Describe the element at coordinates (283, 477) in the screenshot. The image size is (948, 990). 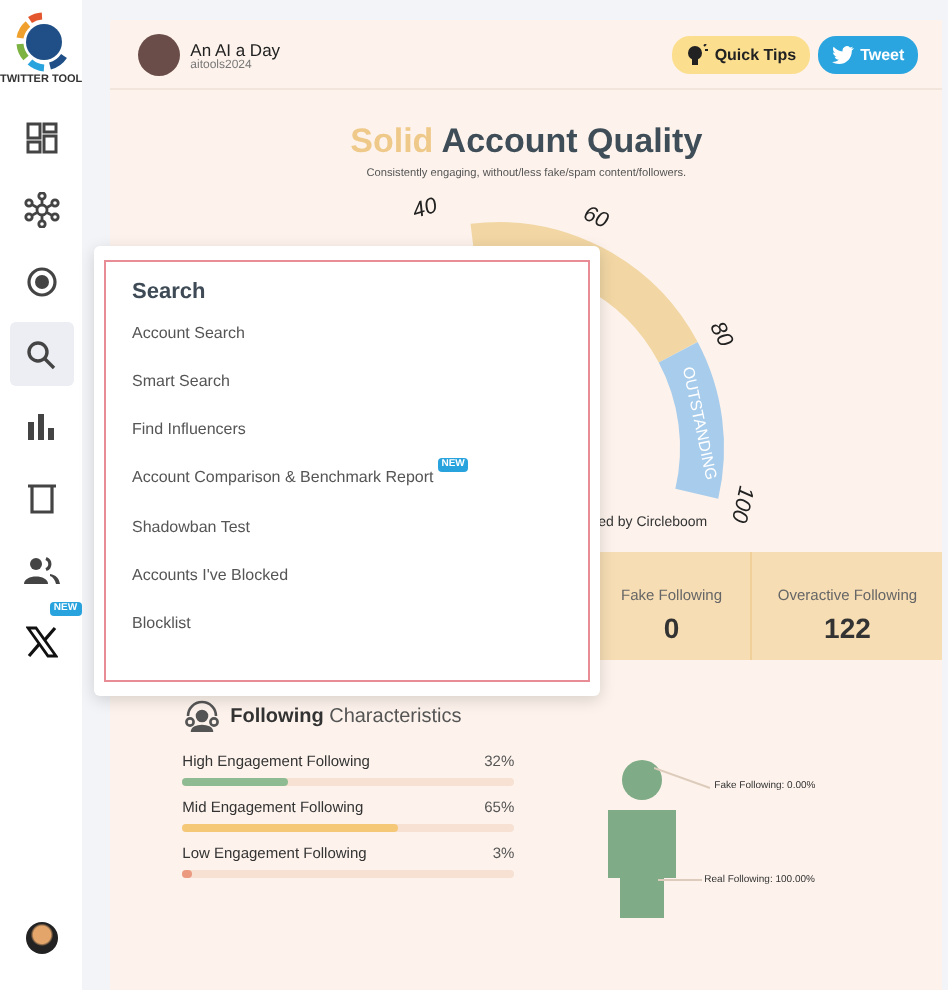
I see `menu-item: Account Comparison & Benchmark Report` at that location.